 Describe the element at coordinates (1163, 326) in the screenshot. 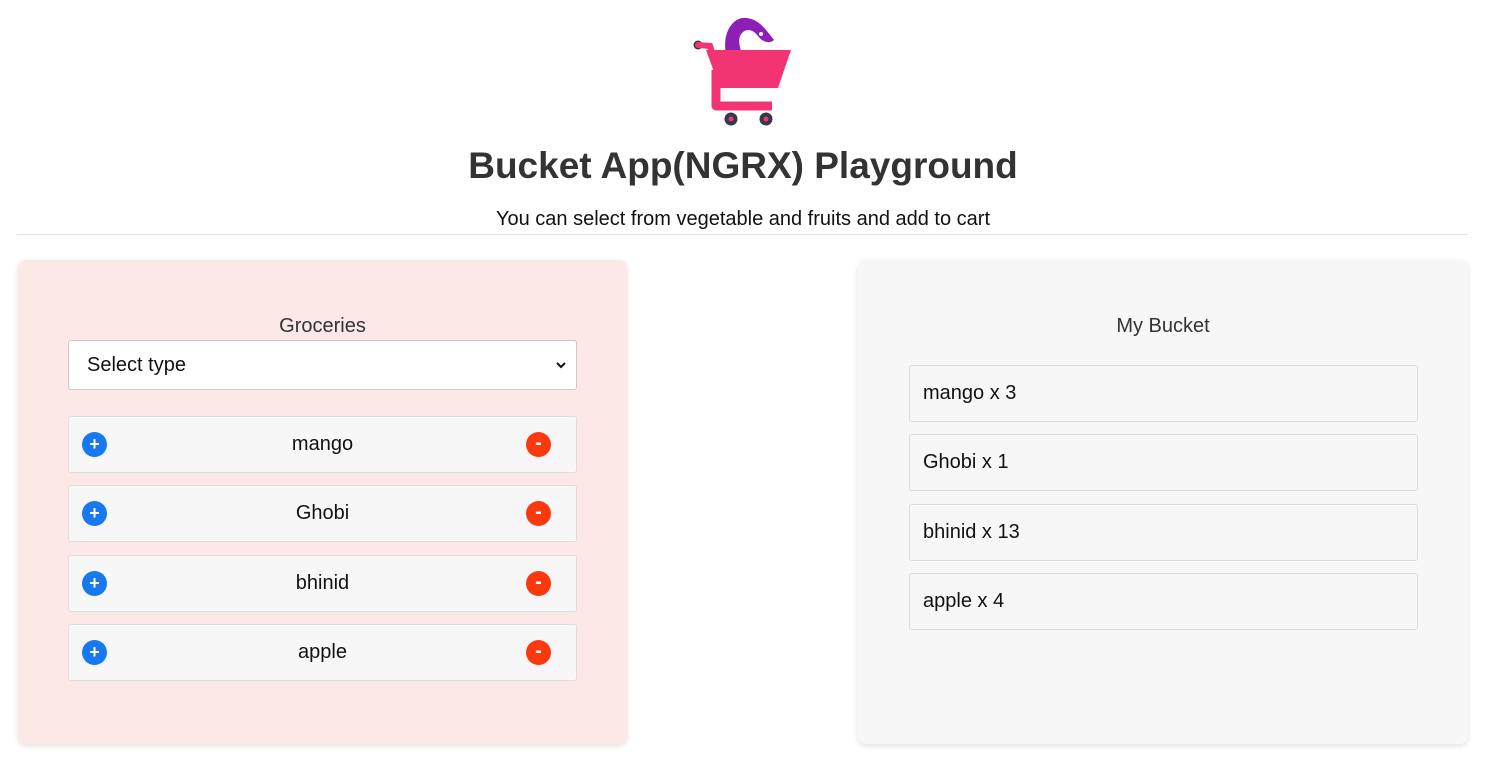

I see `bucket-title: My Bucket` at that location.